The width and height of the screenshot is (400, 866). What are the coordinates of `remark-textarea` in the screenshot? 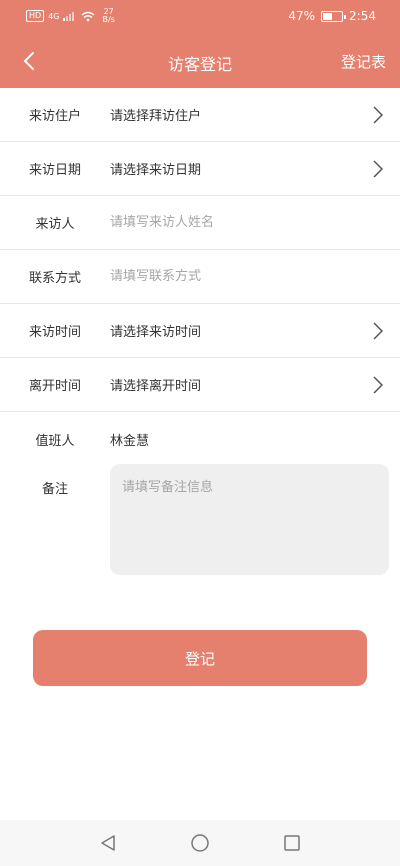 It's located at (249, 519).